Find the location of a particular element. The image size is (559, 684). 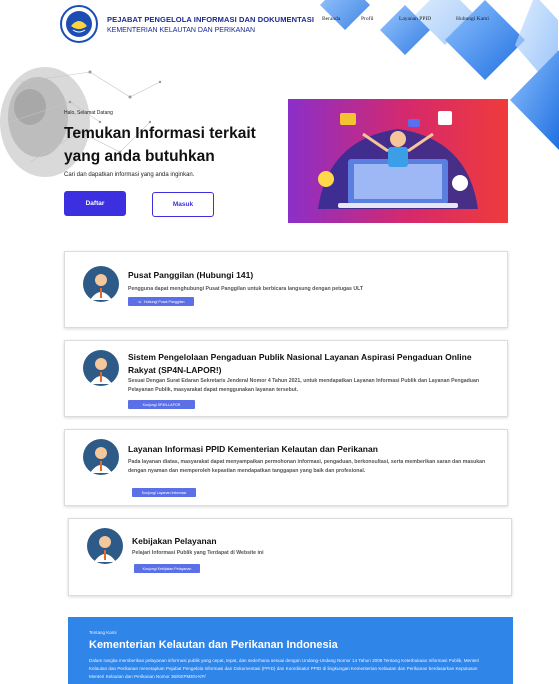

ppid-service-button: Kunjungi Layanan Informasi is located at coordinates (164, 492).